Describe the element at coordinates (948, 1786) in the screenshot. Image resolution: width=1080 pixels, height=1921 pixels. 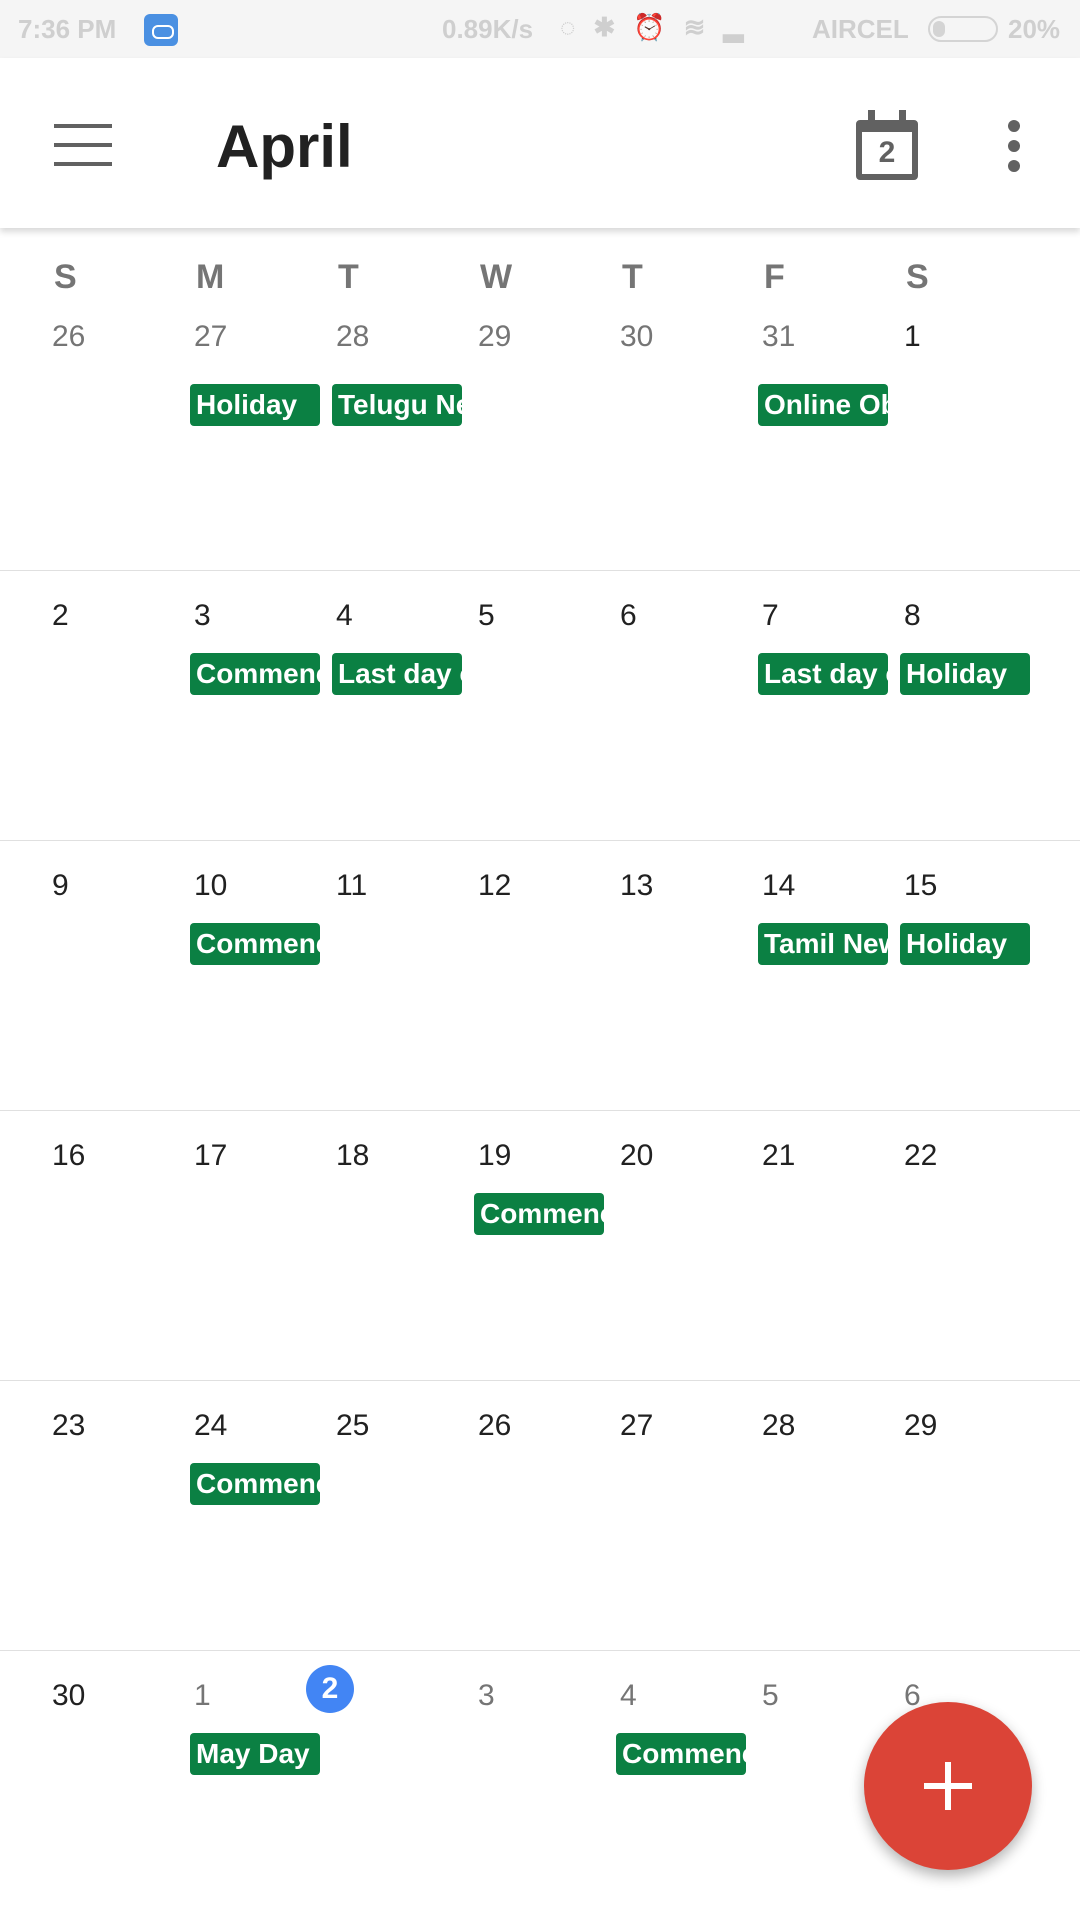
I see `add-event-button` at that location.